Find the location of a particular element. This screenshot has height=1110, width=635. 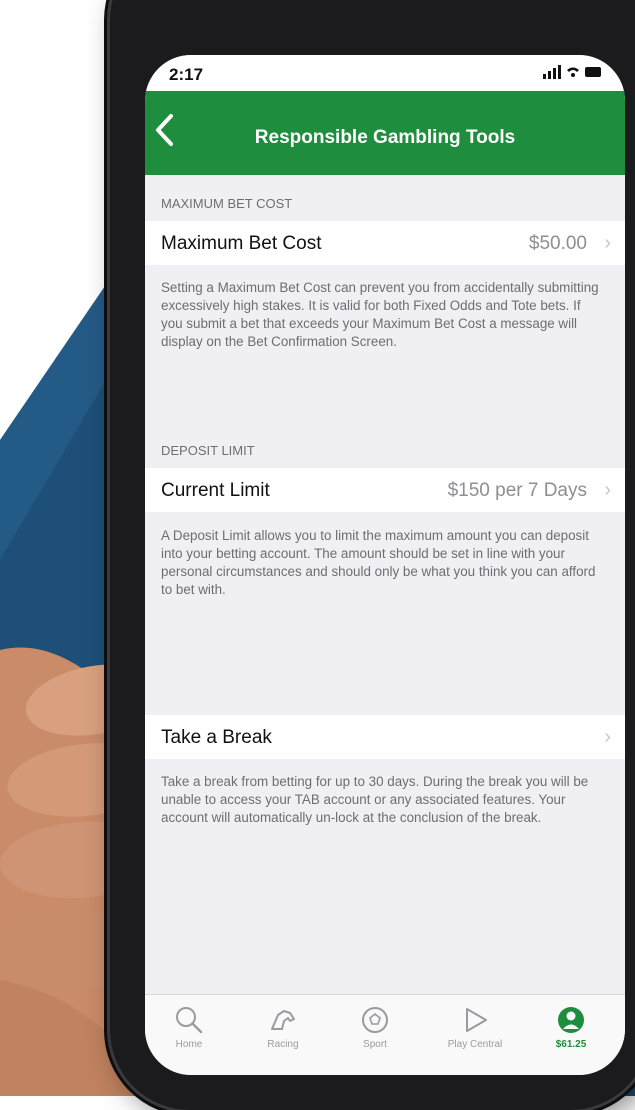

tab-sport-label: Sport is located at coordinates (375, 1044).